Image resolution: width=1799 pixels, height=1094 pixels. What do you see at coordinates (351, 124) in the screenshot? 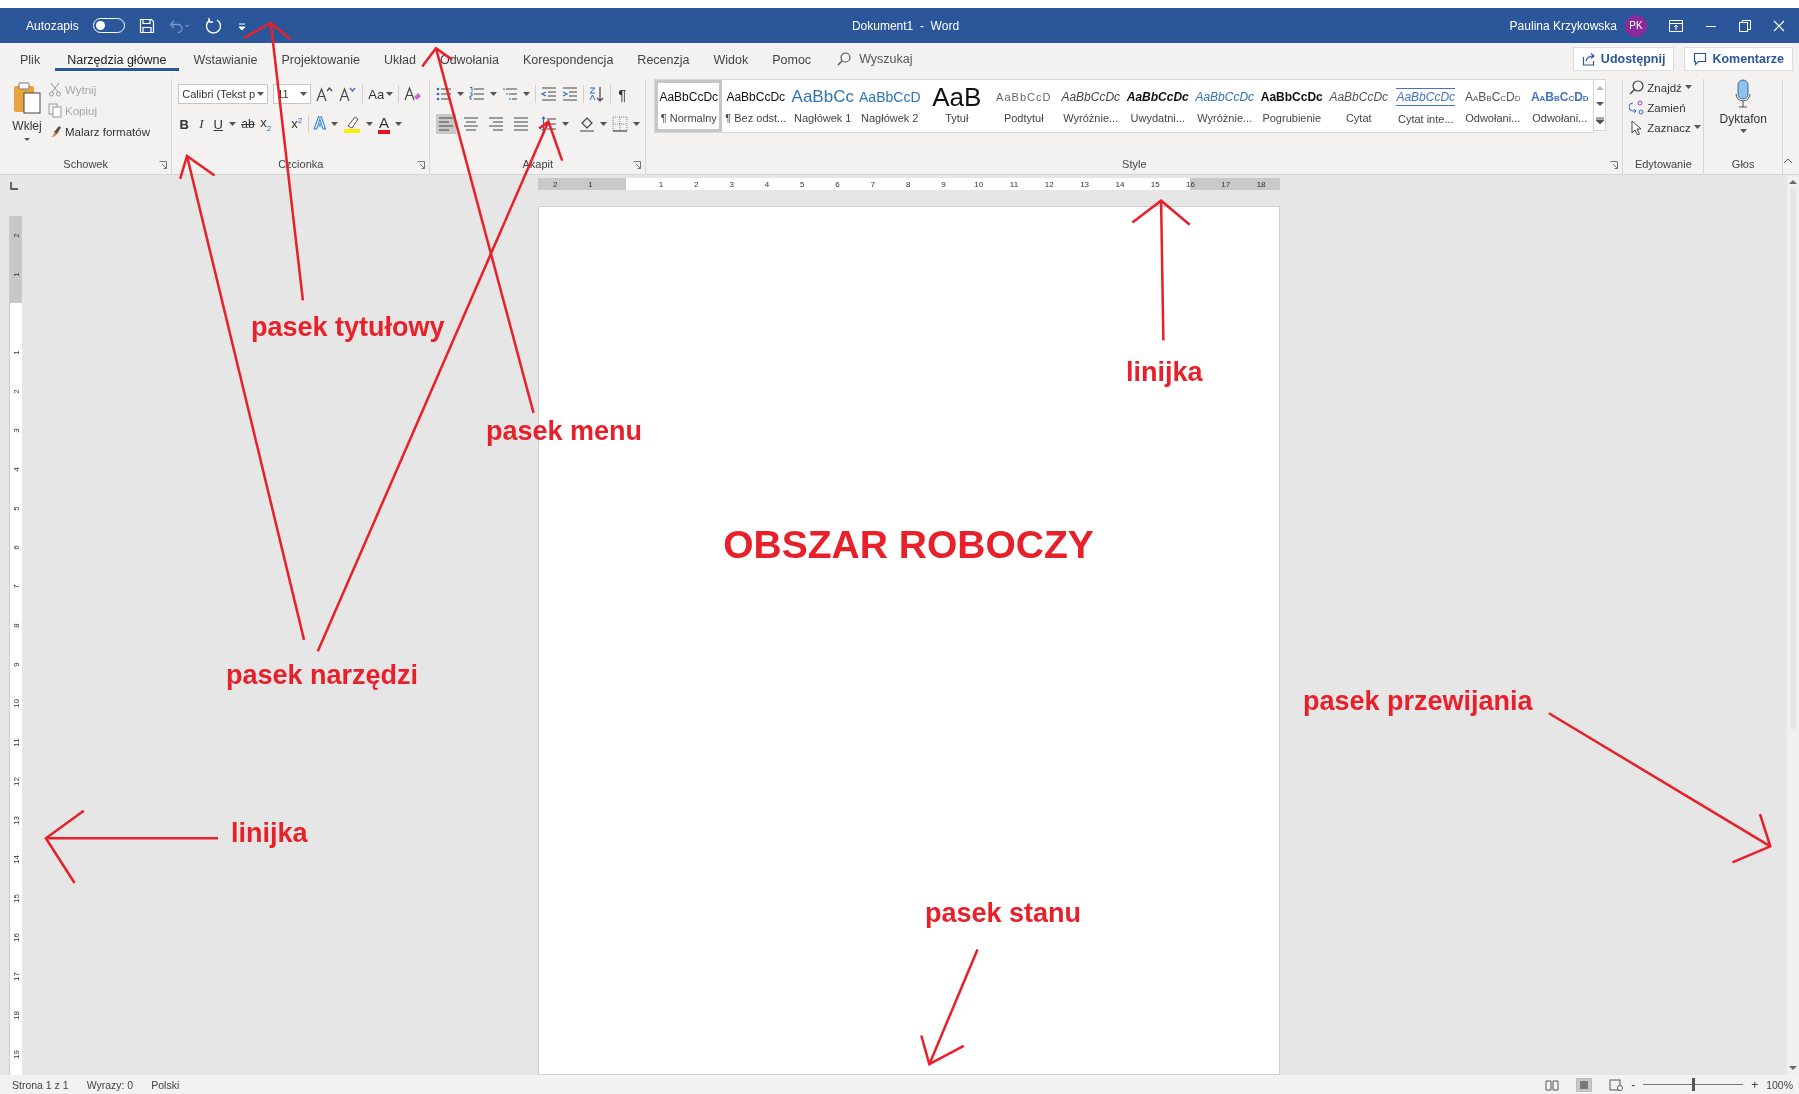
I see `highlighter-icon` at bounding box center [351, 124].